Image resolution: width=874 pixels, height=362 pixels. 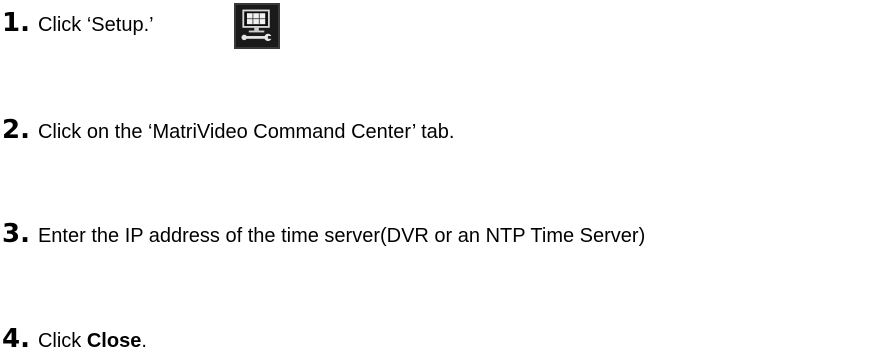 What do you see at coordinates (16, 339) in the screenshot?
I see `step-4-number: 4.` at bounding box center [16, 339].